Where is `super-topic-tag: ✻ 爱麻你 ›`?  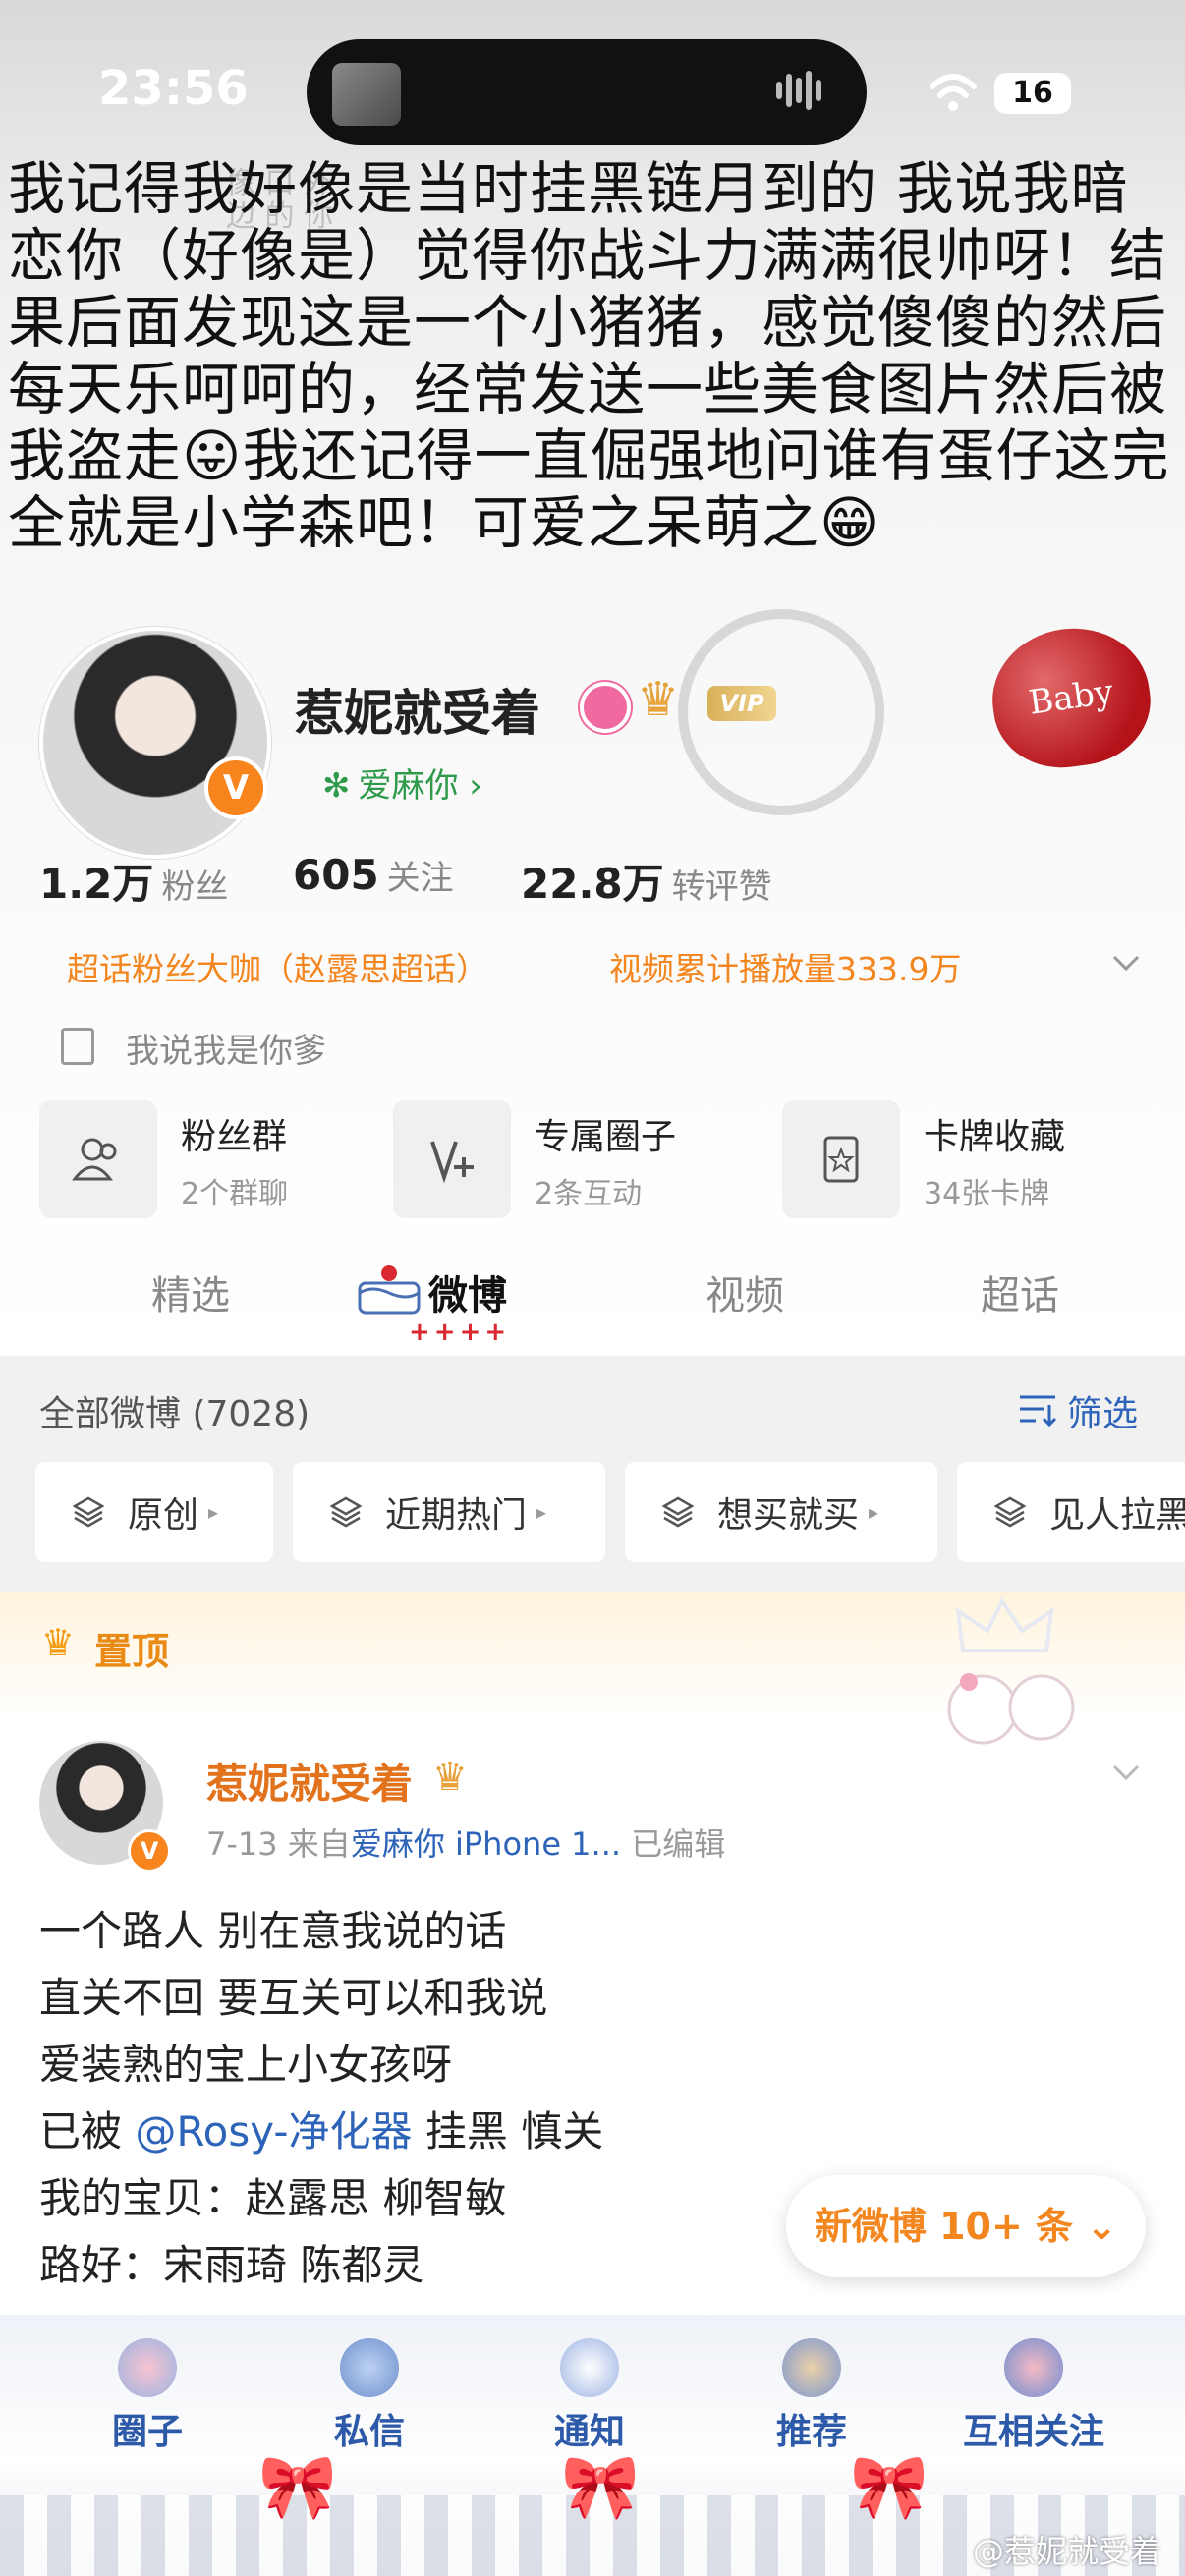
super-topic-tag: ✻ 爱麻你 › is located at coordinates (402, 782).